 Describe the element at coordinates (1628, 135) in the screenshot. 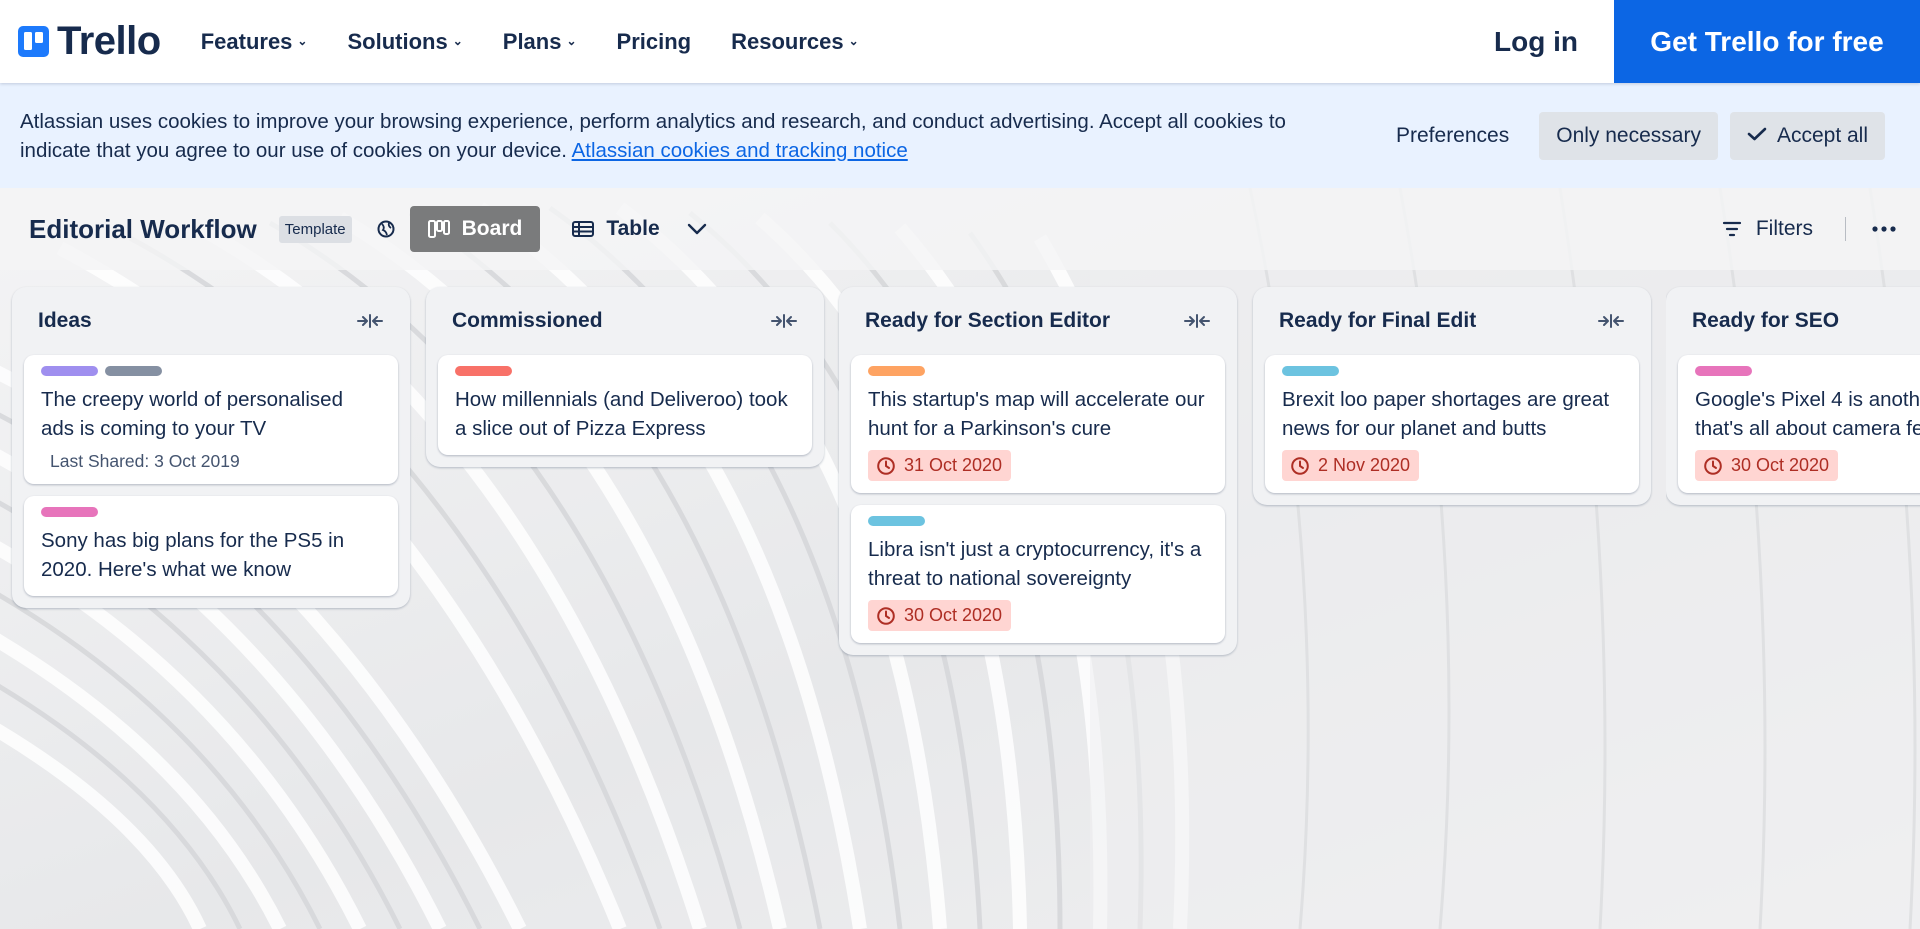

I see `only-necessary-button: Only necessary` at that location.